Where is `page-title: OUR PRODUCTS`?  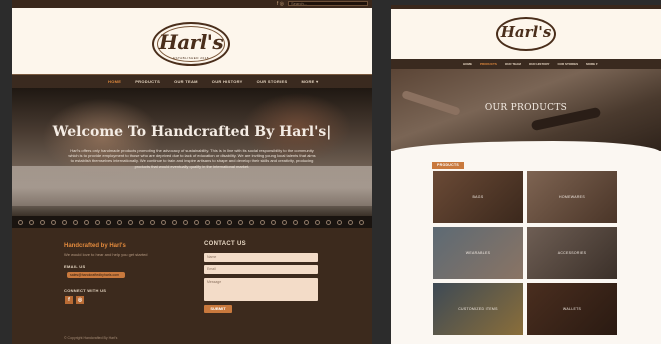
page-title: OUR PRODUCTS is located at coordinates (526, 108).